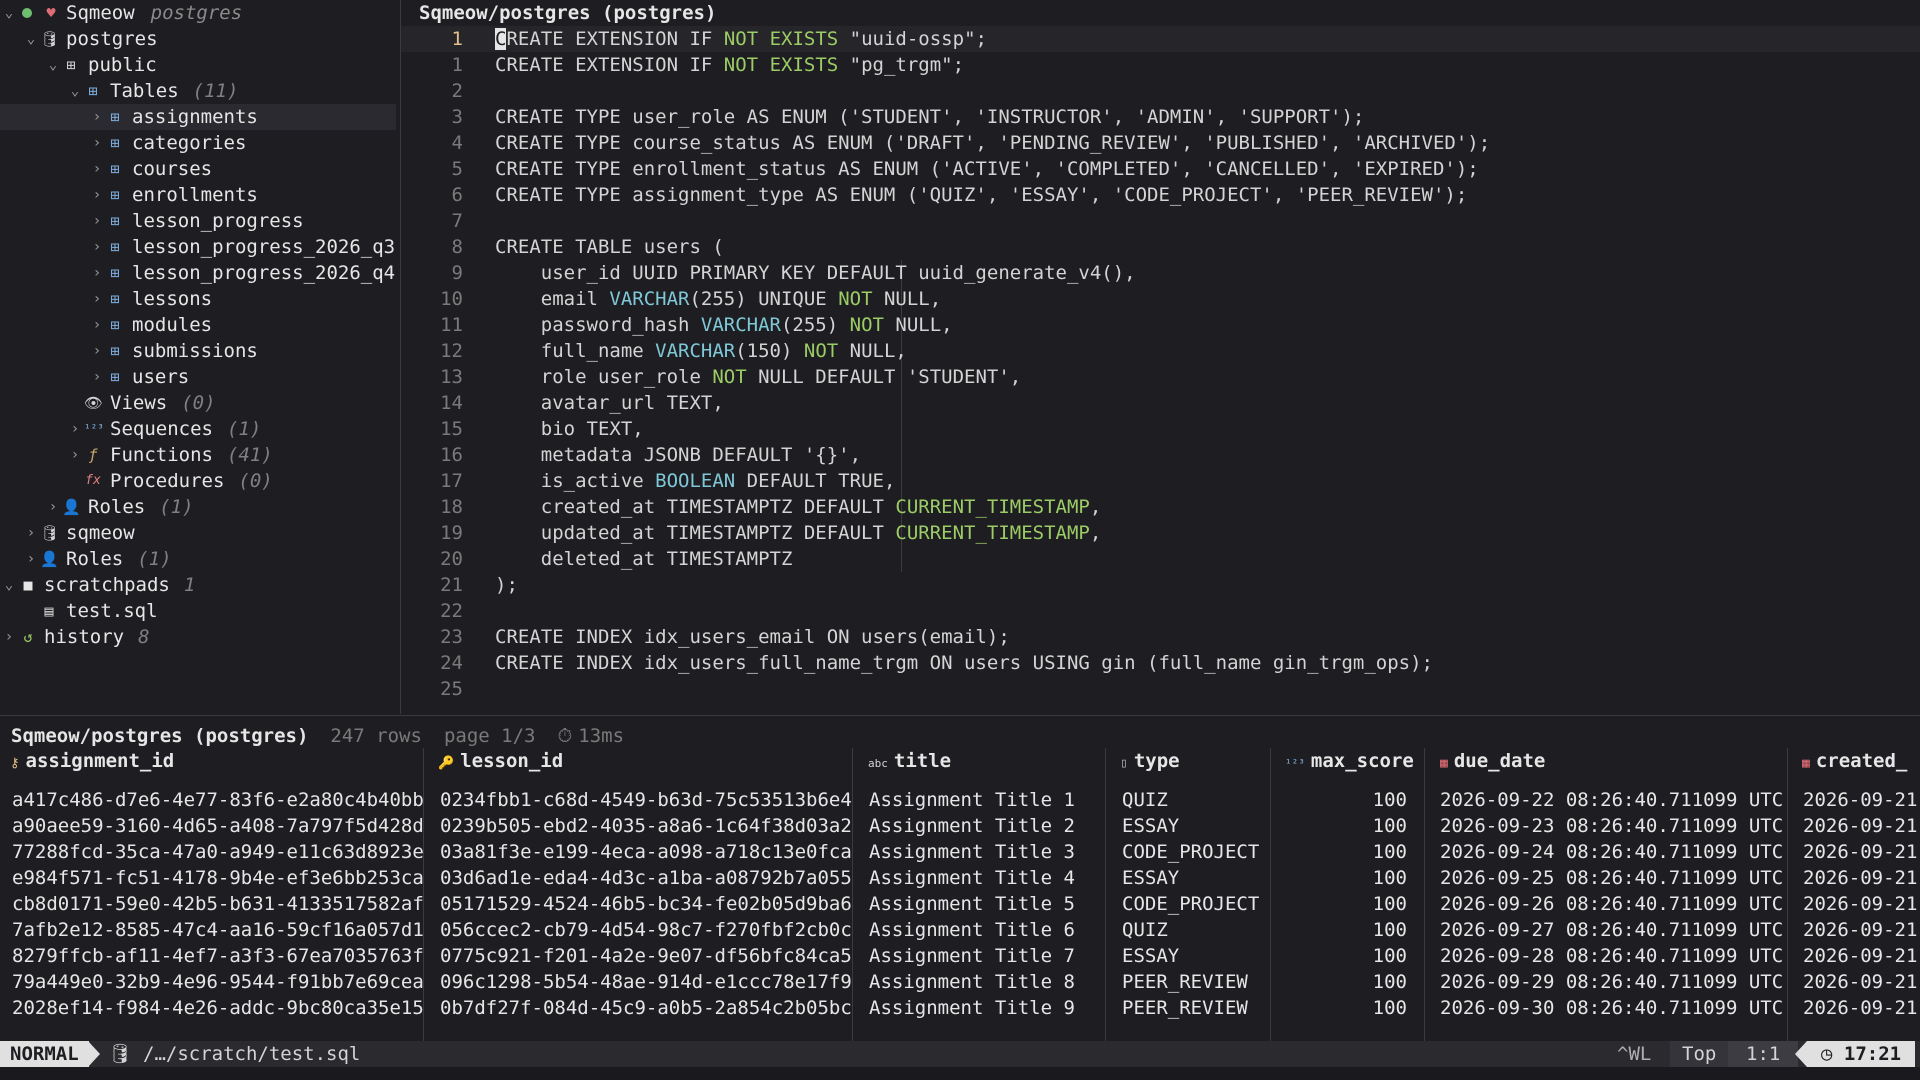 This screenshot has width=1920, height=1080. I want to click on sidebar-item-table: › ⊞ modules, so click(200, 325).